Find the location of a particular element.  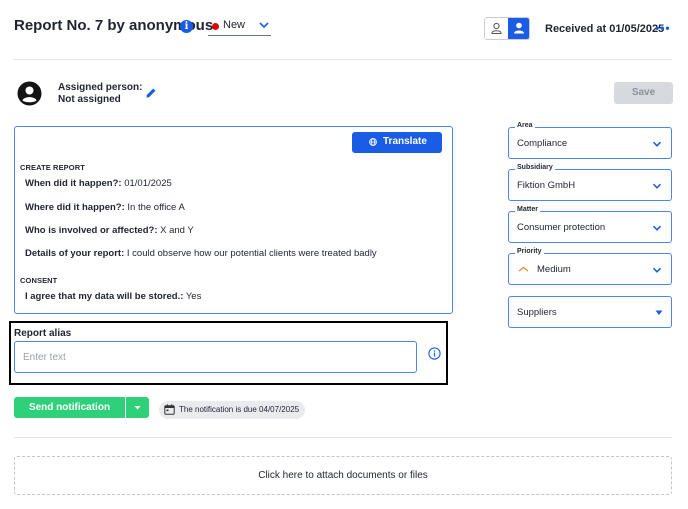

field-value: X and Y is located at coordinates (177, 230).